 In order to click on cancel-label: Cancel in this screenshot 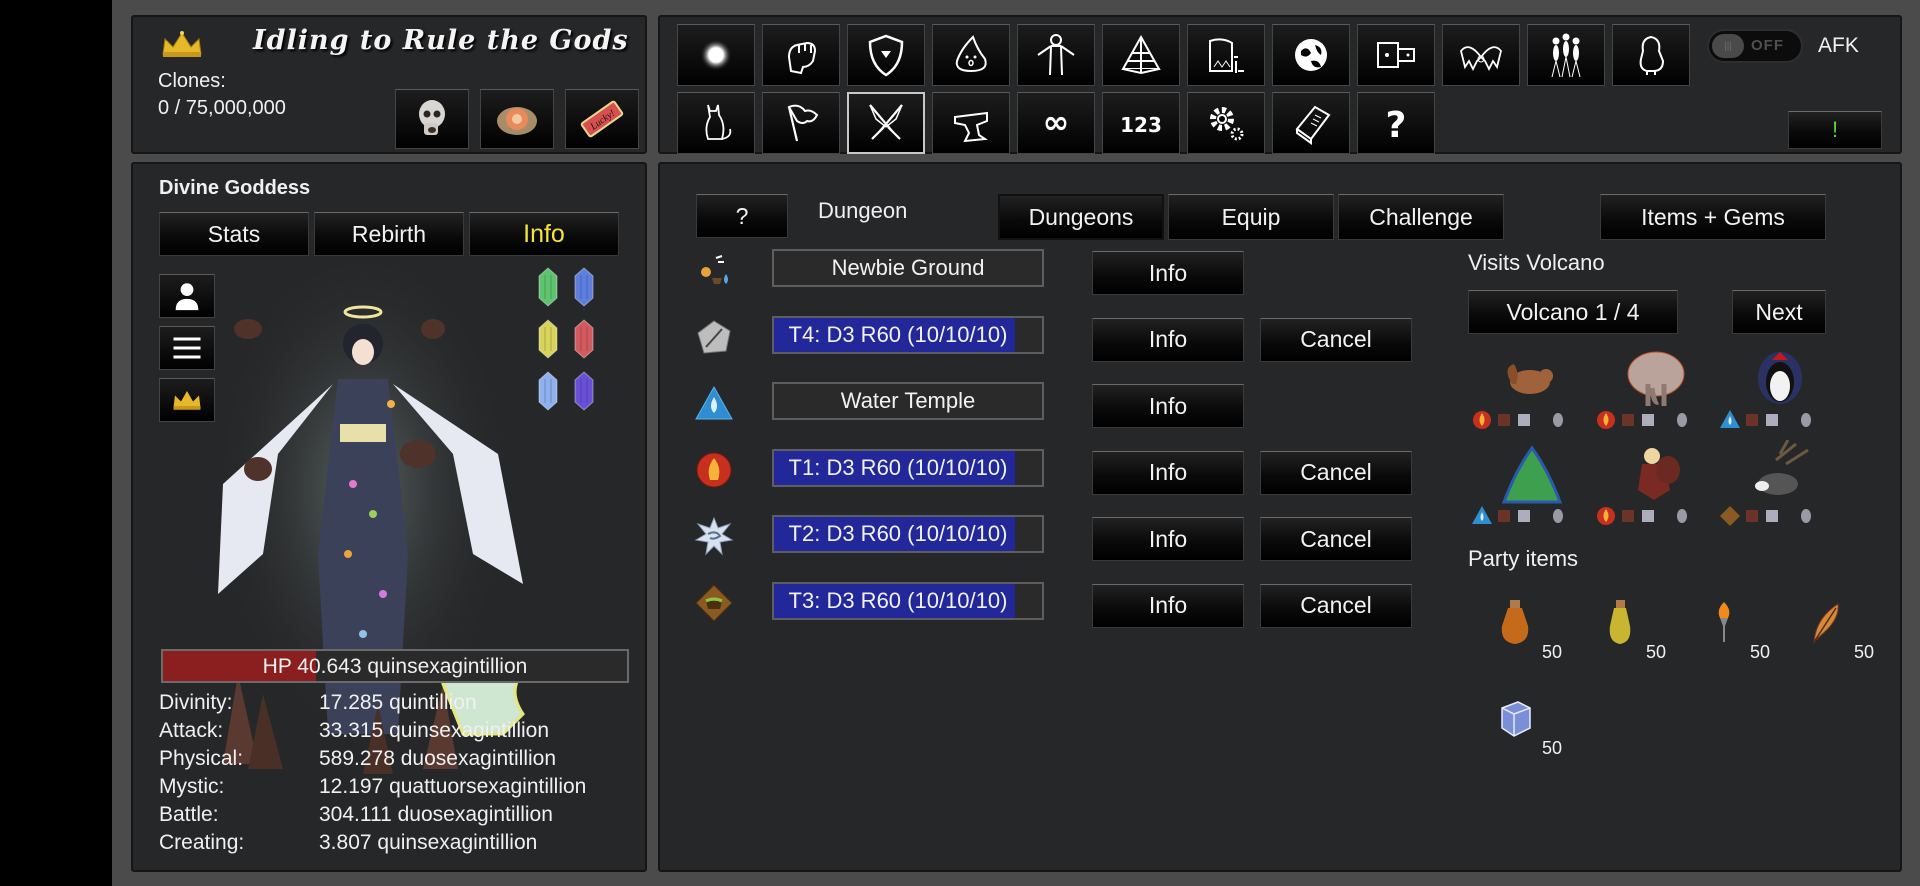, I will do `click(1336, 472)`.